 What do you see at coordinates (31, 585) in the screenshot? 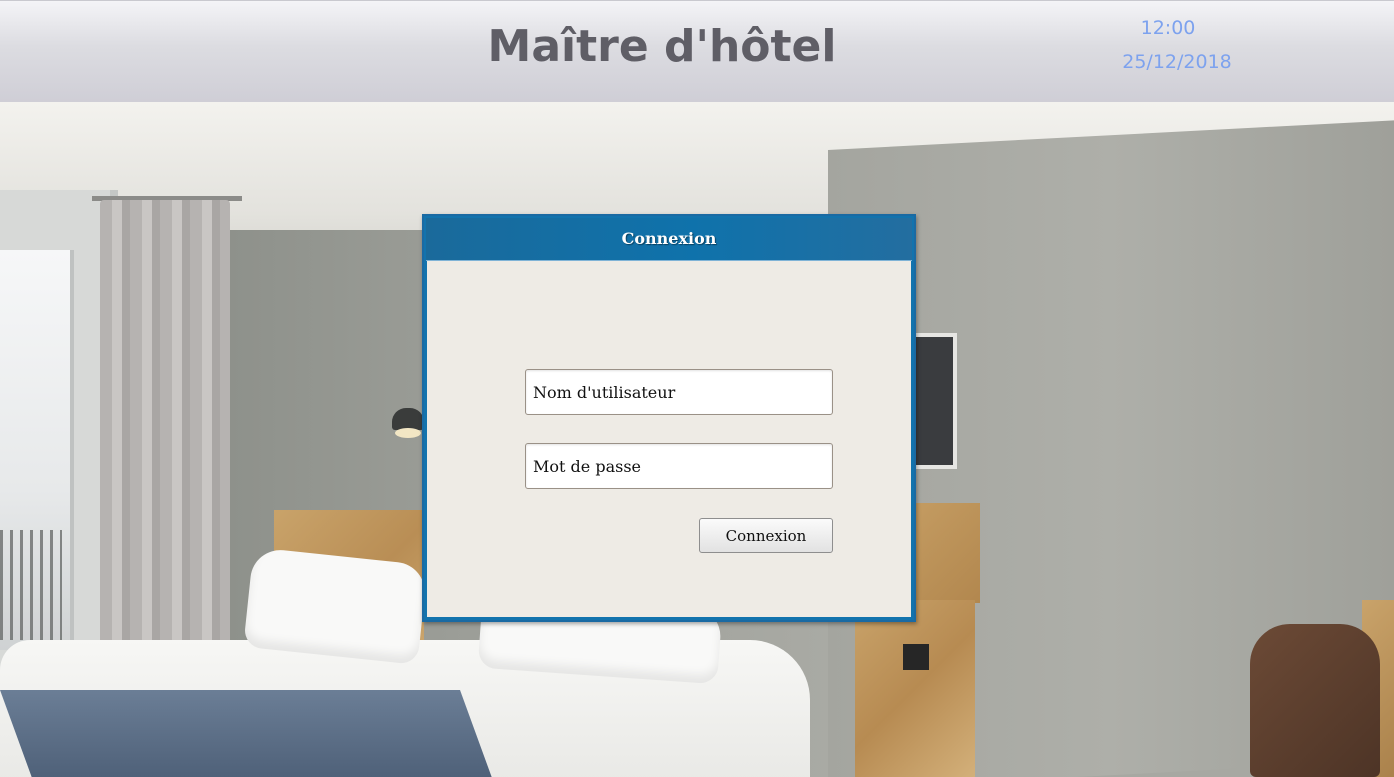
I see `balcony-railing` at bounding box center [31, 585].